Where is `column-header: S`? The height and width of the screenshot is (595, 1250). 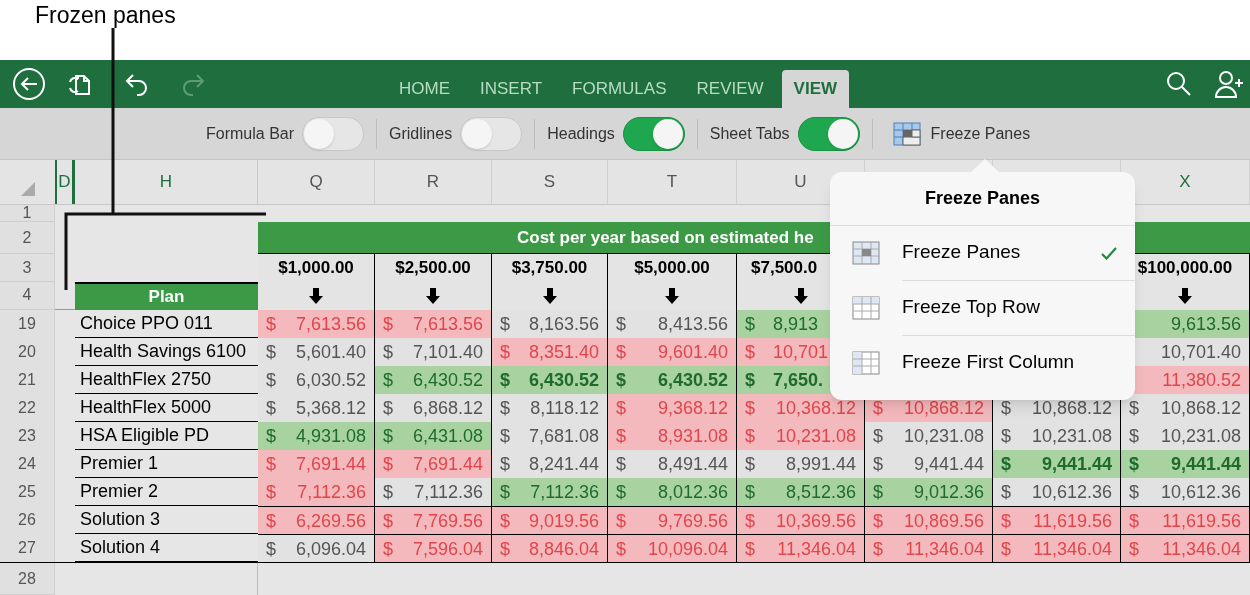 column-header: S is located at coordinates (550, 182).